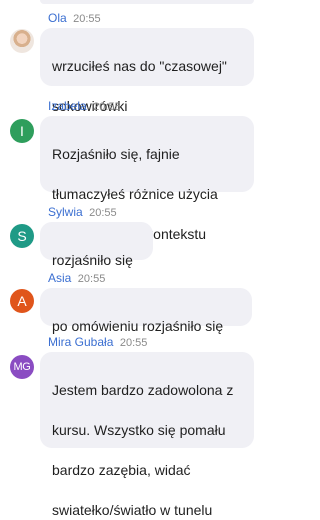  I want to click on message-bubble: rozjaśniło się, so click(96, 245).